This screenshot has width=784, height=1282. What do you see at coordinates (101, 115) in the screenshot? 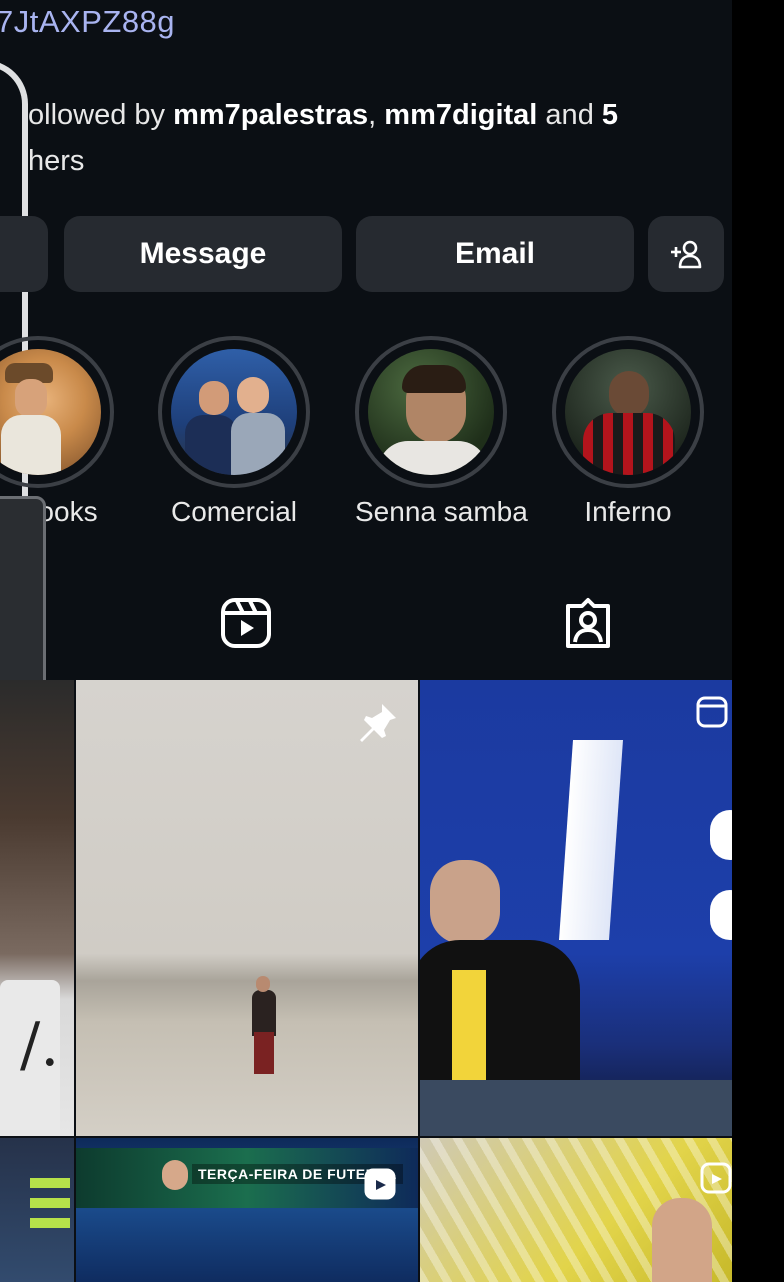
I see `followed-prefix: ollowed by` at bounding box center [101, 115].